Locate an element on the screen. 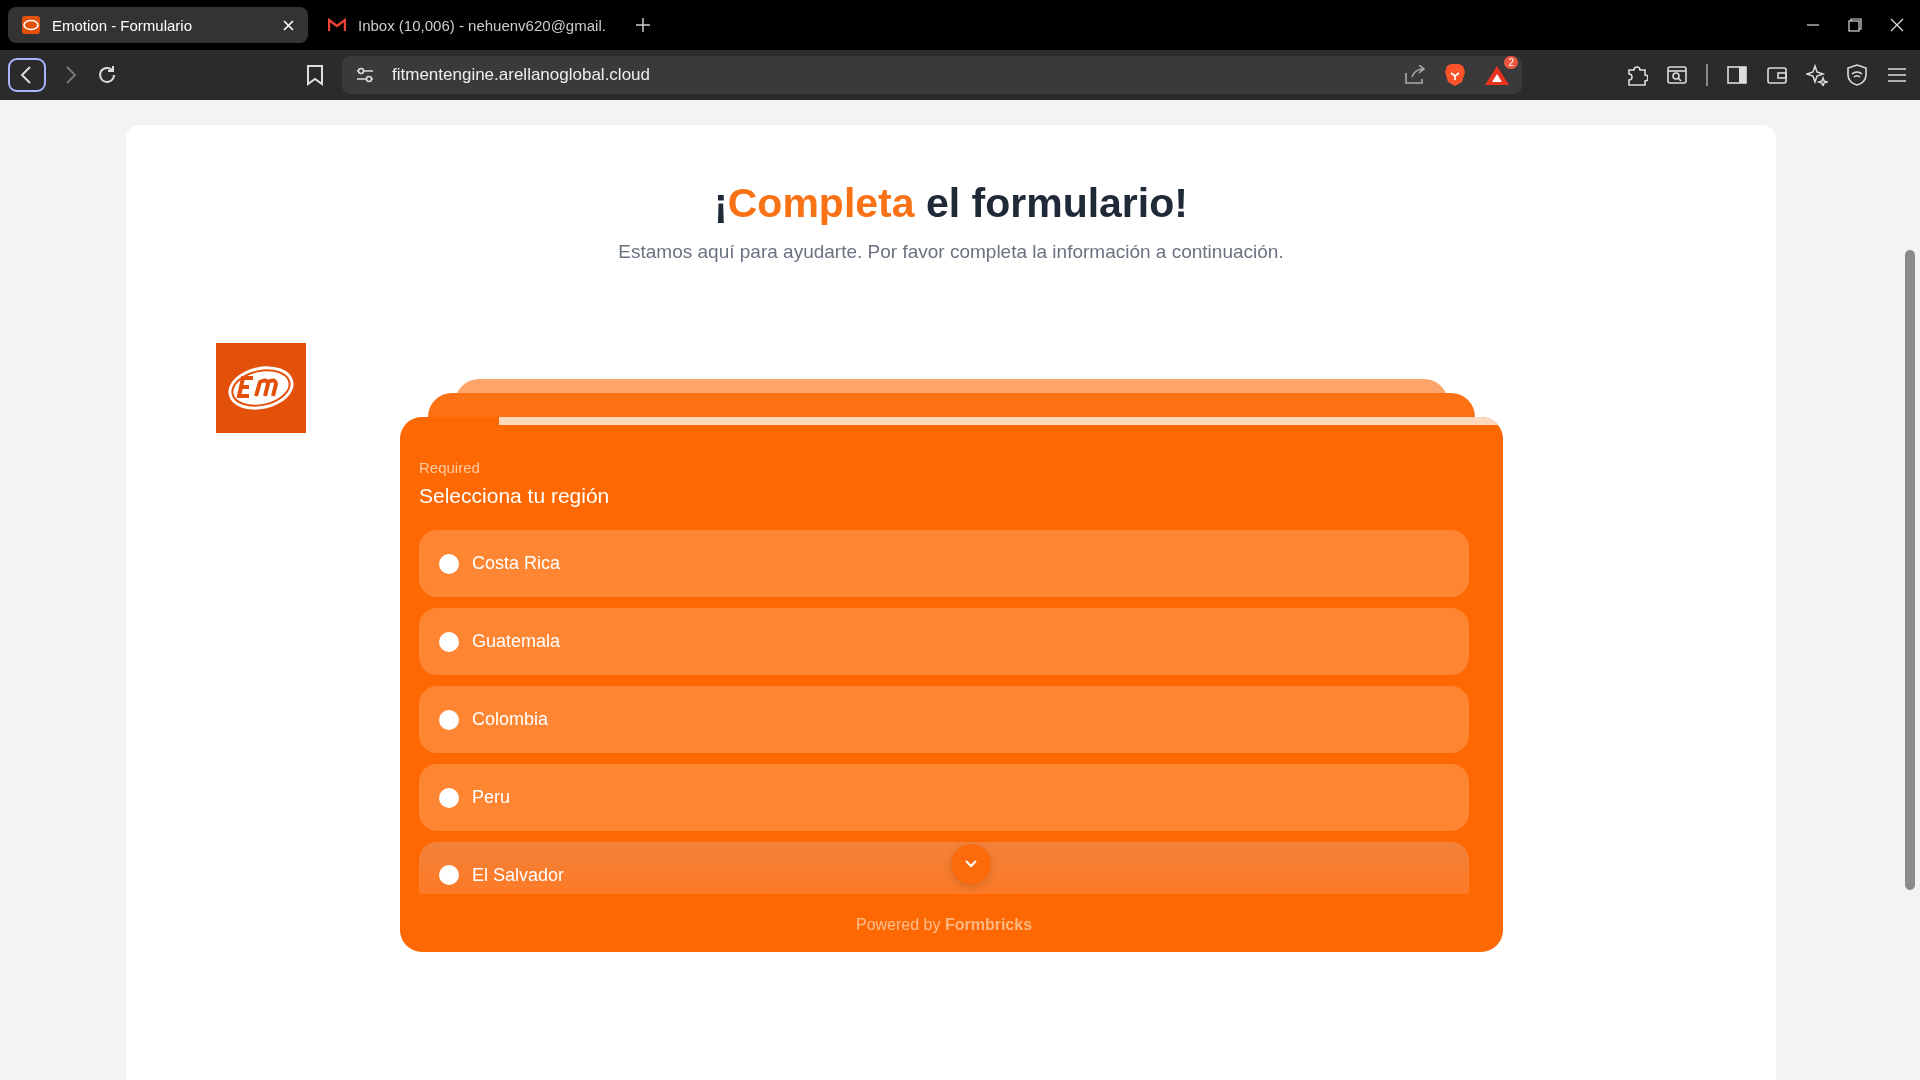  chevron-down-icon is located at coordinates (971, 864).